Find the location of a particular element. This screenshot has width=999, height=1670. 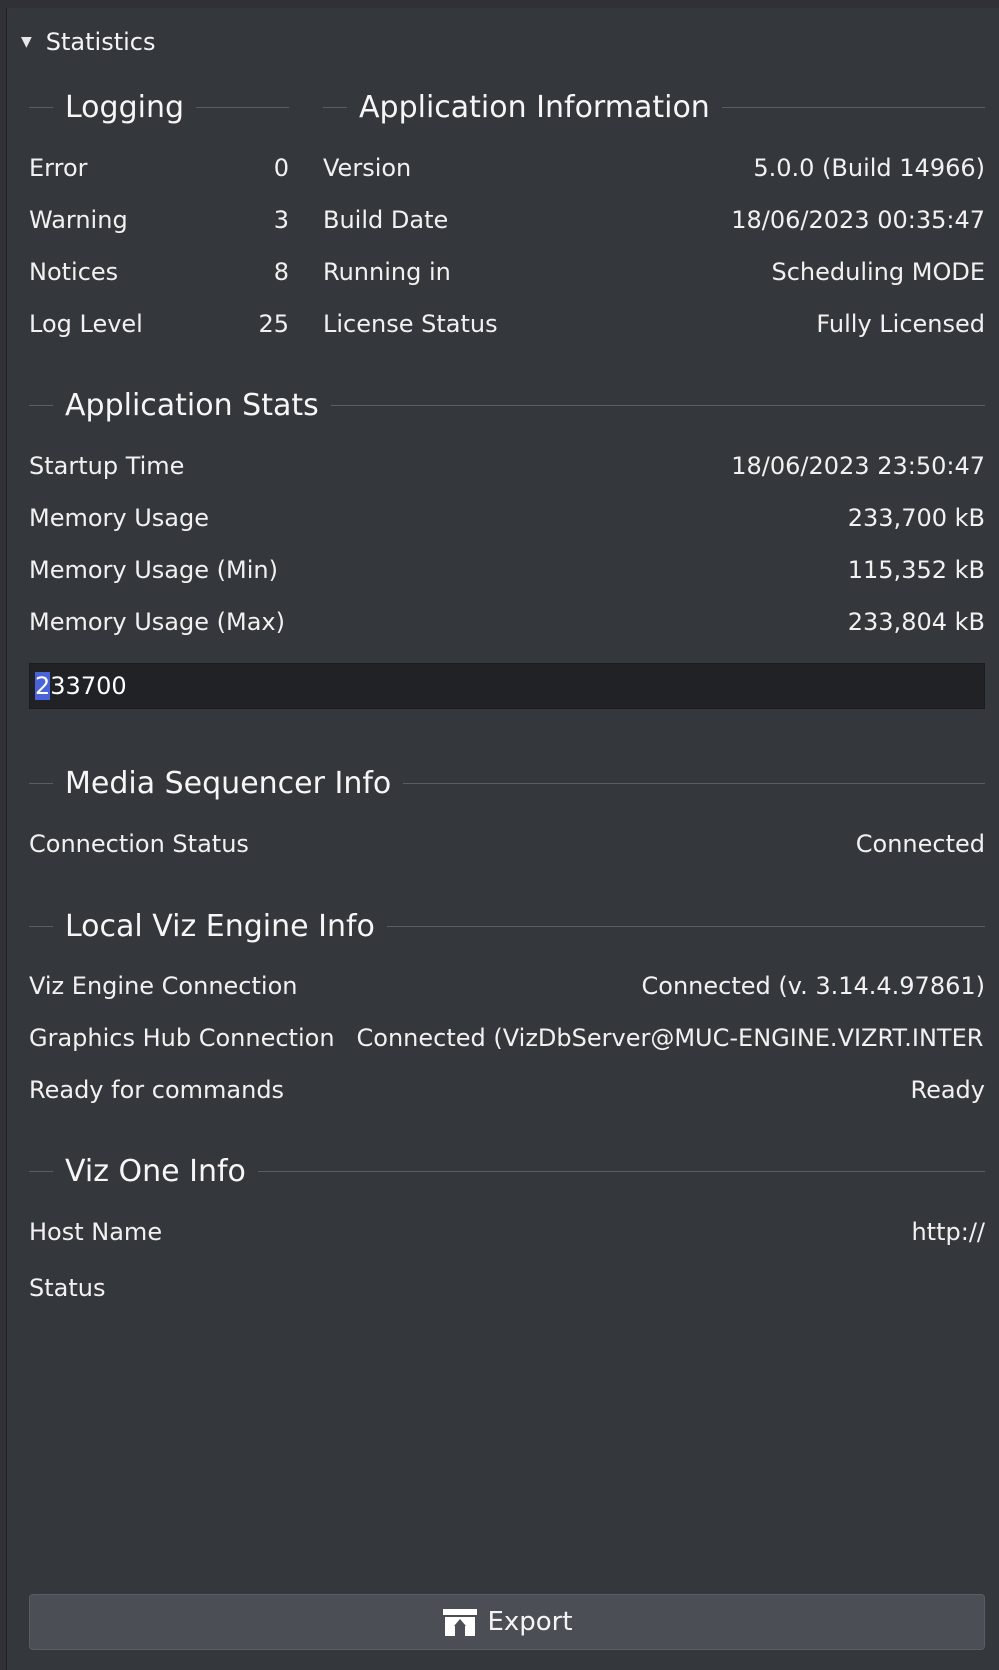

export-label: Export is located at coordinates (530, 1622).